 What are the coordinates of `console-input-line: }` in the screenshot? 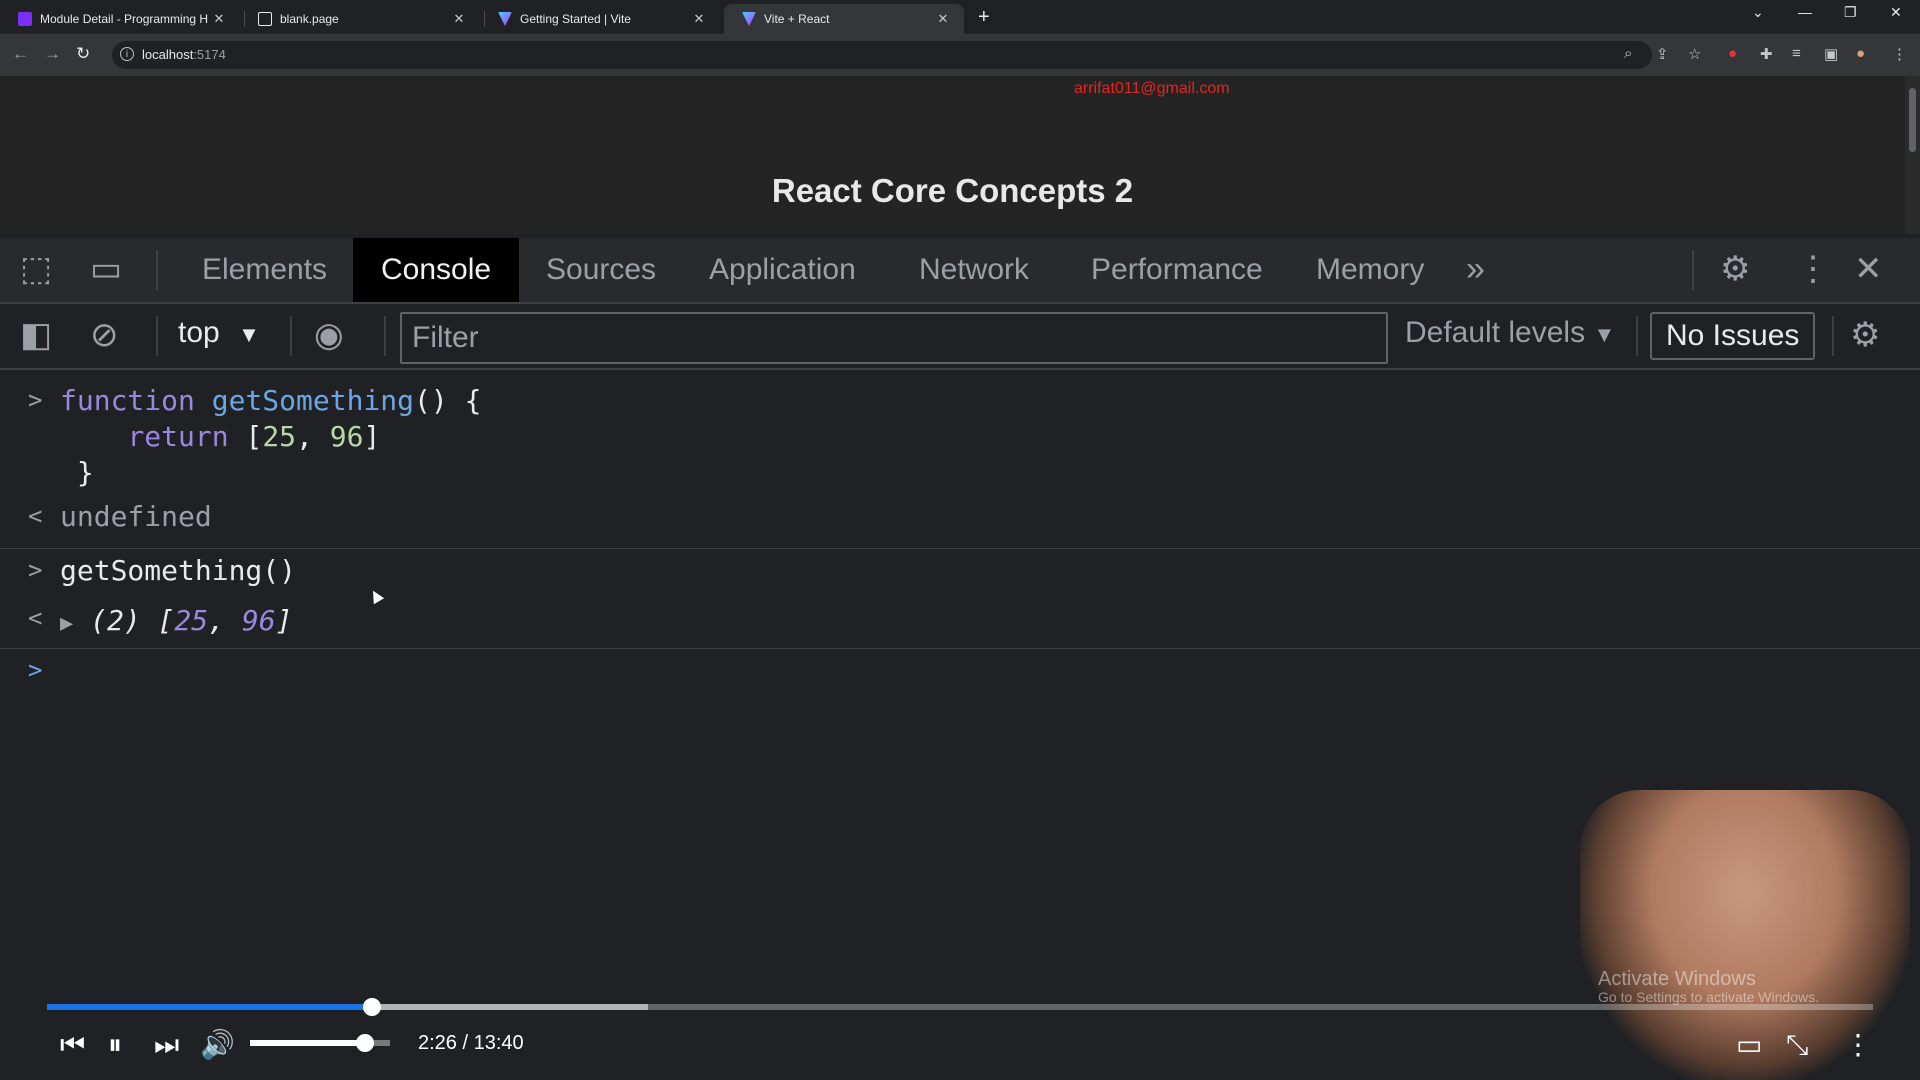 It's located at (85, 472).